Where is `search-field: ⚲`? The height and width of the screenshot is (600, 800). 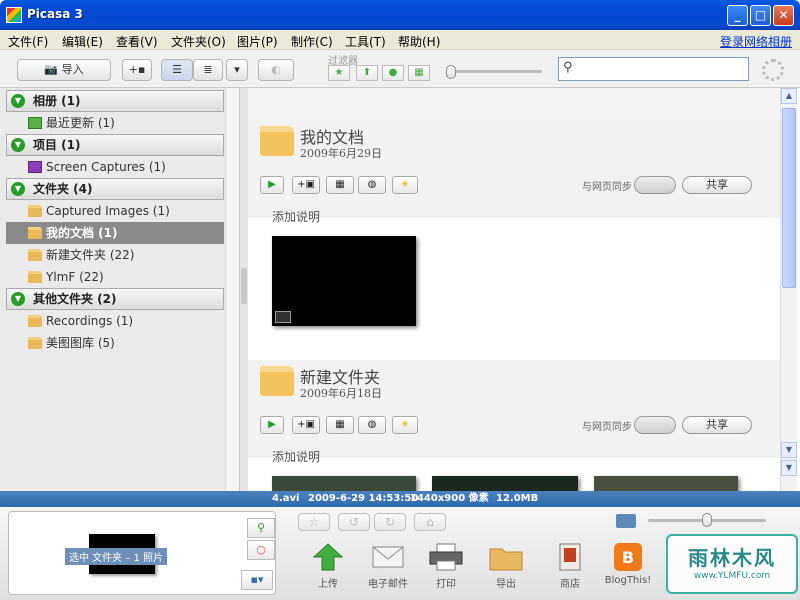 search-field: ⚲ is located at coordinates (653, 69).